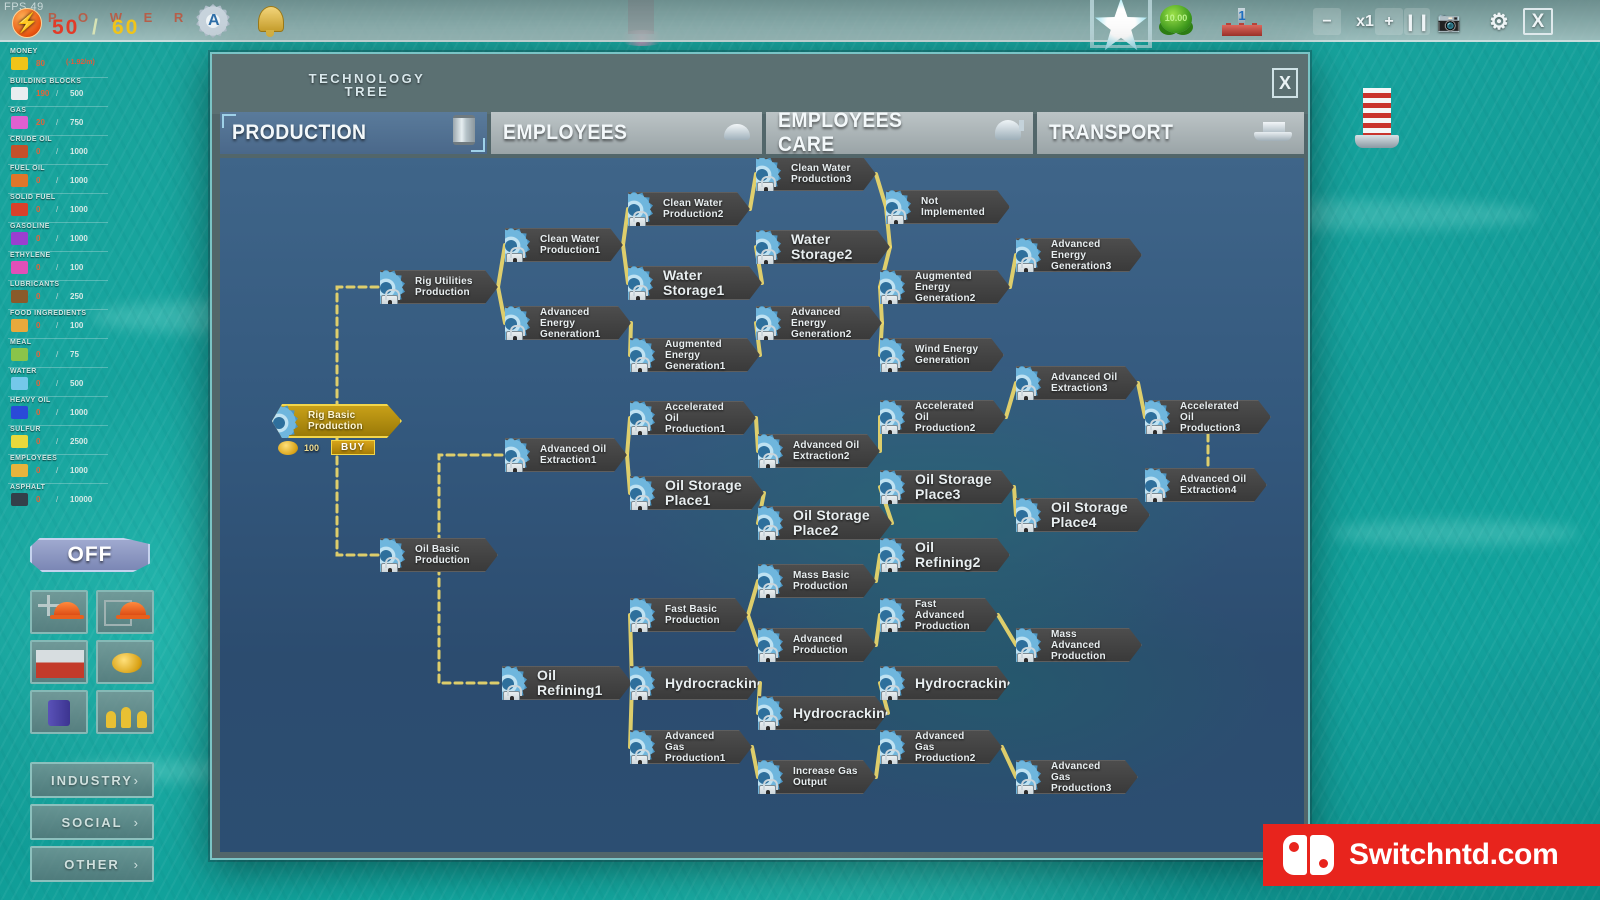 Image resolution: width=1600 pixels, height=900 pixels. What do you see at coordinates (816, 174) in the screenshot?
I see `tech-node-clean-water-production3: Clean Water Production3` at bounding box center [816, 174].